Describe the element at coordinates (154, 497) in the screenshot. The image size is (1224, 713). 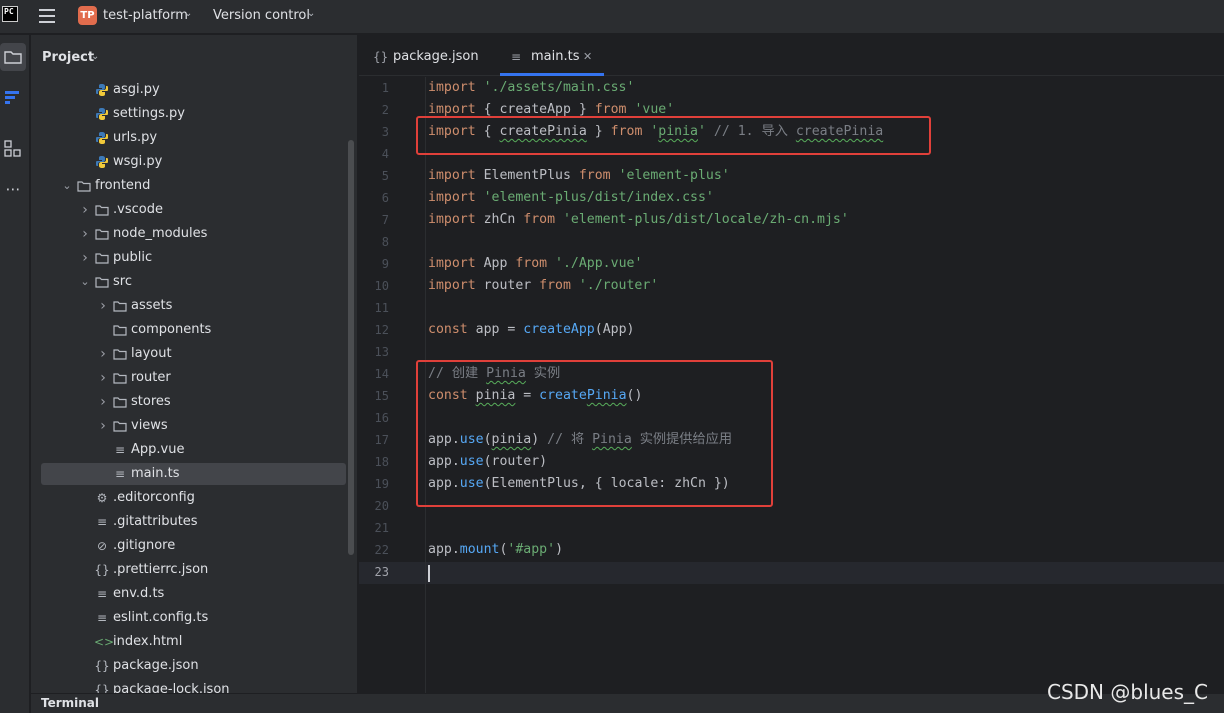
I see `tree-item-label: .editorconfig` at that location.